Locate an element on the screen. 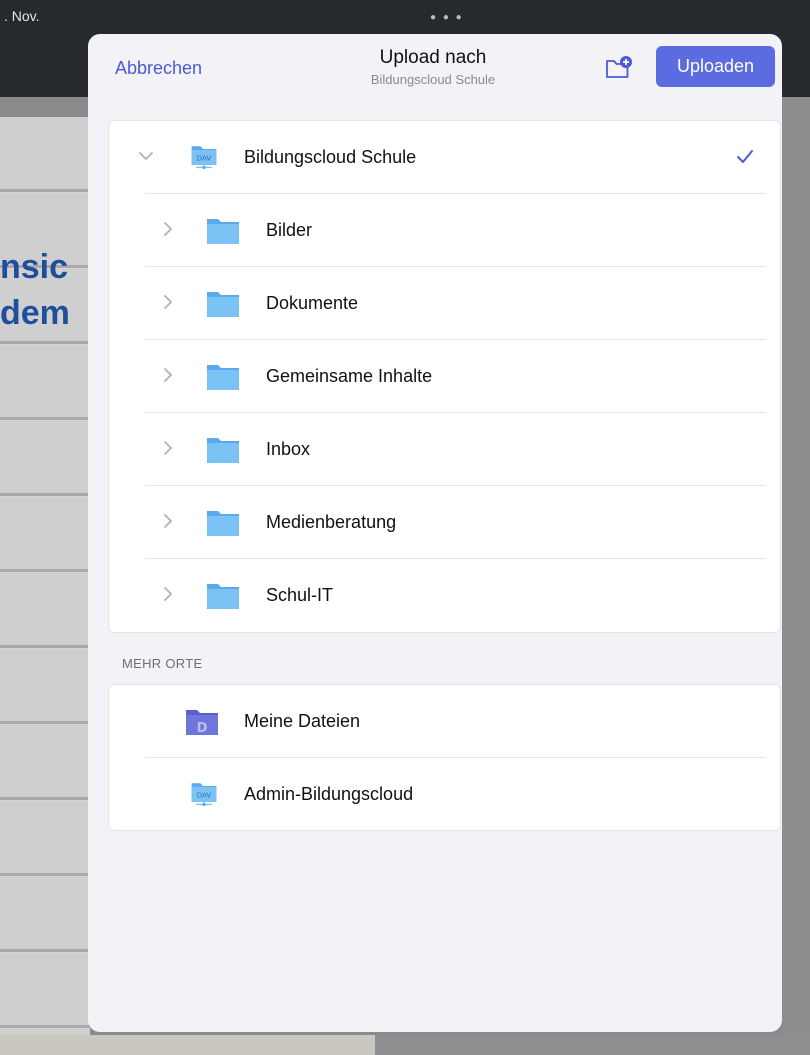 The height and width of the screenshot is (1055, 810). new-folder-button is located at coordinates (619, 68).